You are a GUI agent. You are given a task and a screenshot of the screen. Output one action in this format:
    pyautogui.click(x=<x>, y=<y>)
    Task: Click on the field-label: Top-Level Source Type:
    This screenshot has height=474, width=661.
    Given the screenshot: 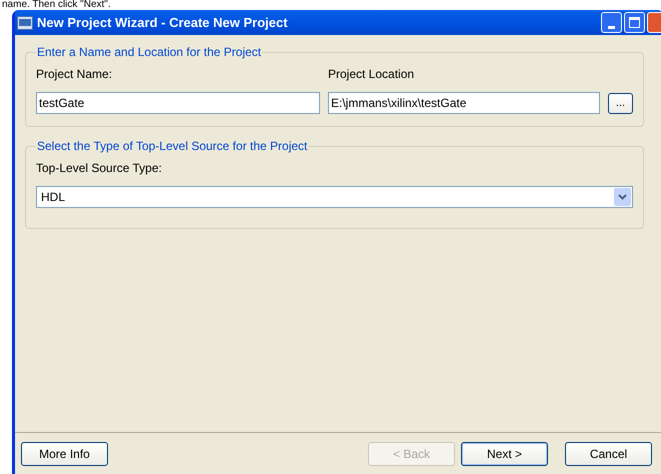 What is the action you would take?
    pyautogui.click(x=99, y=168)
    